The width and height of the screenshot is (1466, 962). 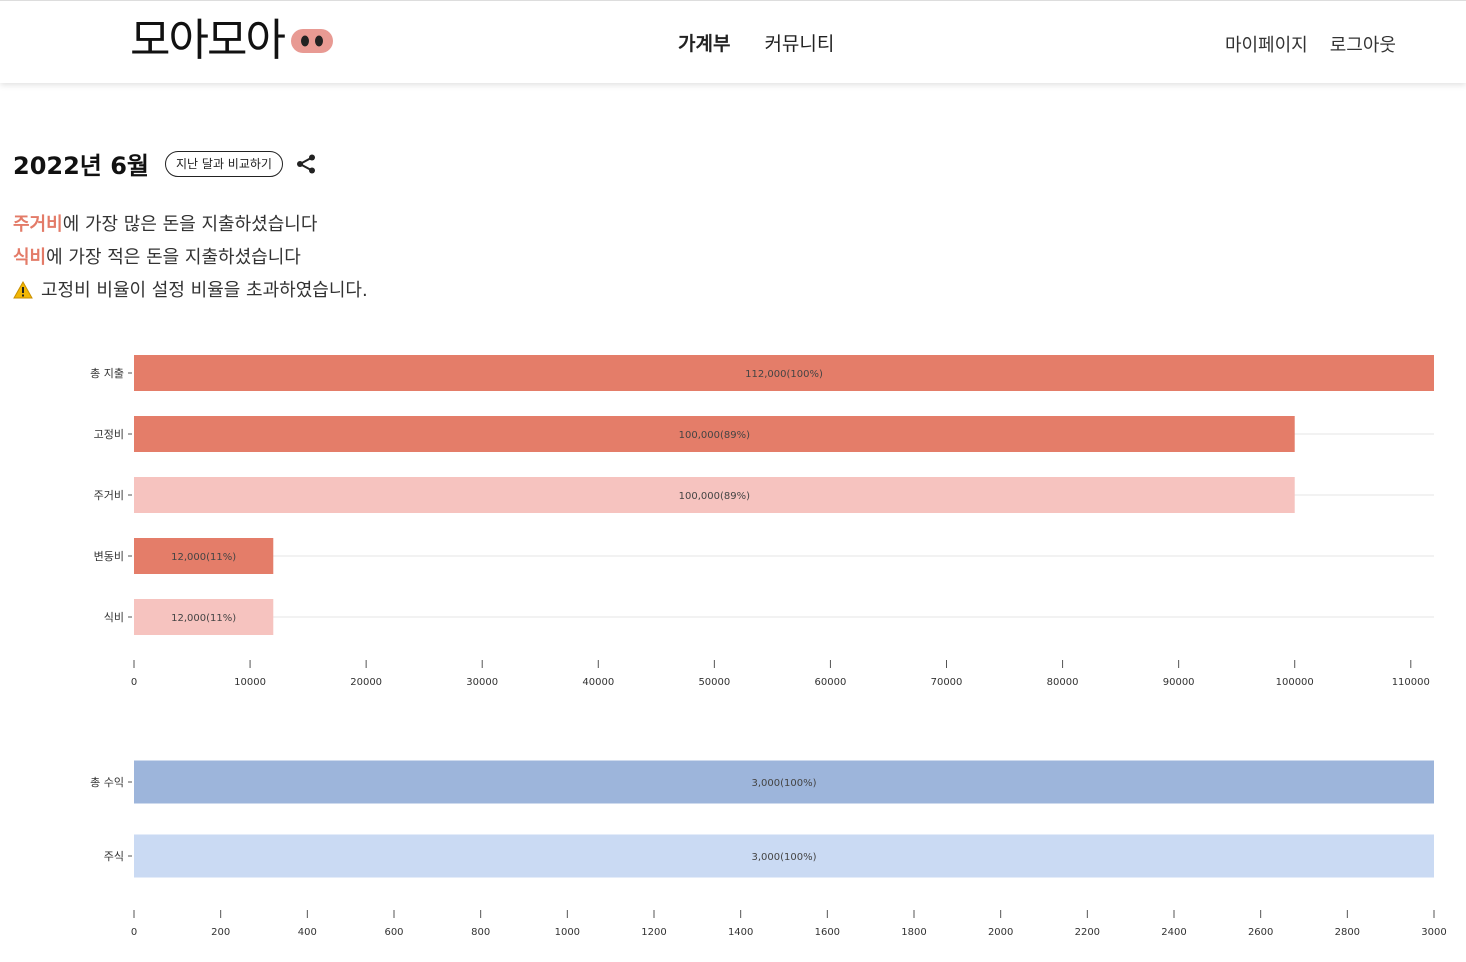 I want to click on warning-text: 고정비 비율이 설정 비율을 초과하였습니다., so click(x=204, y=290).